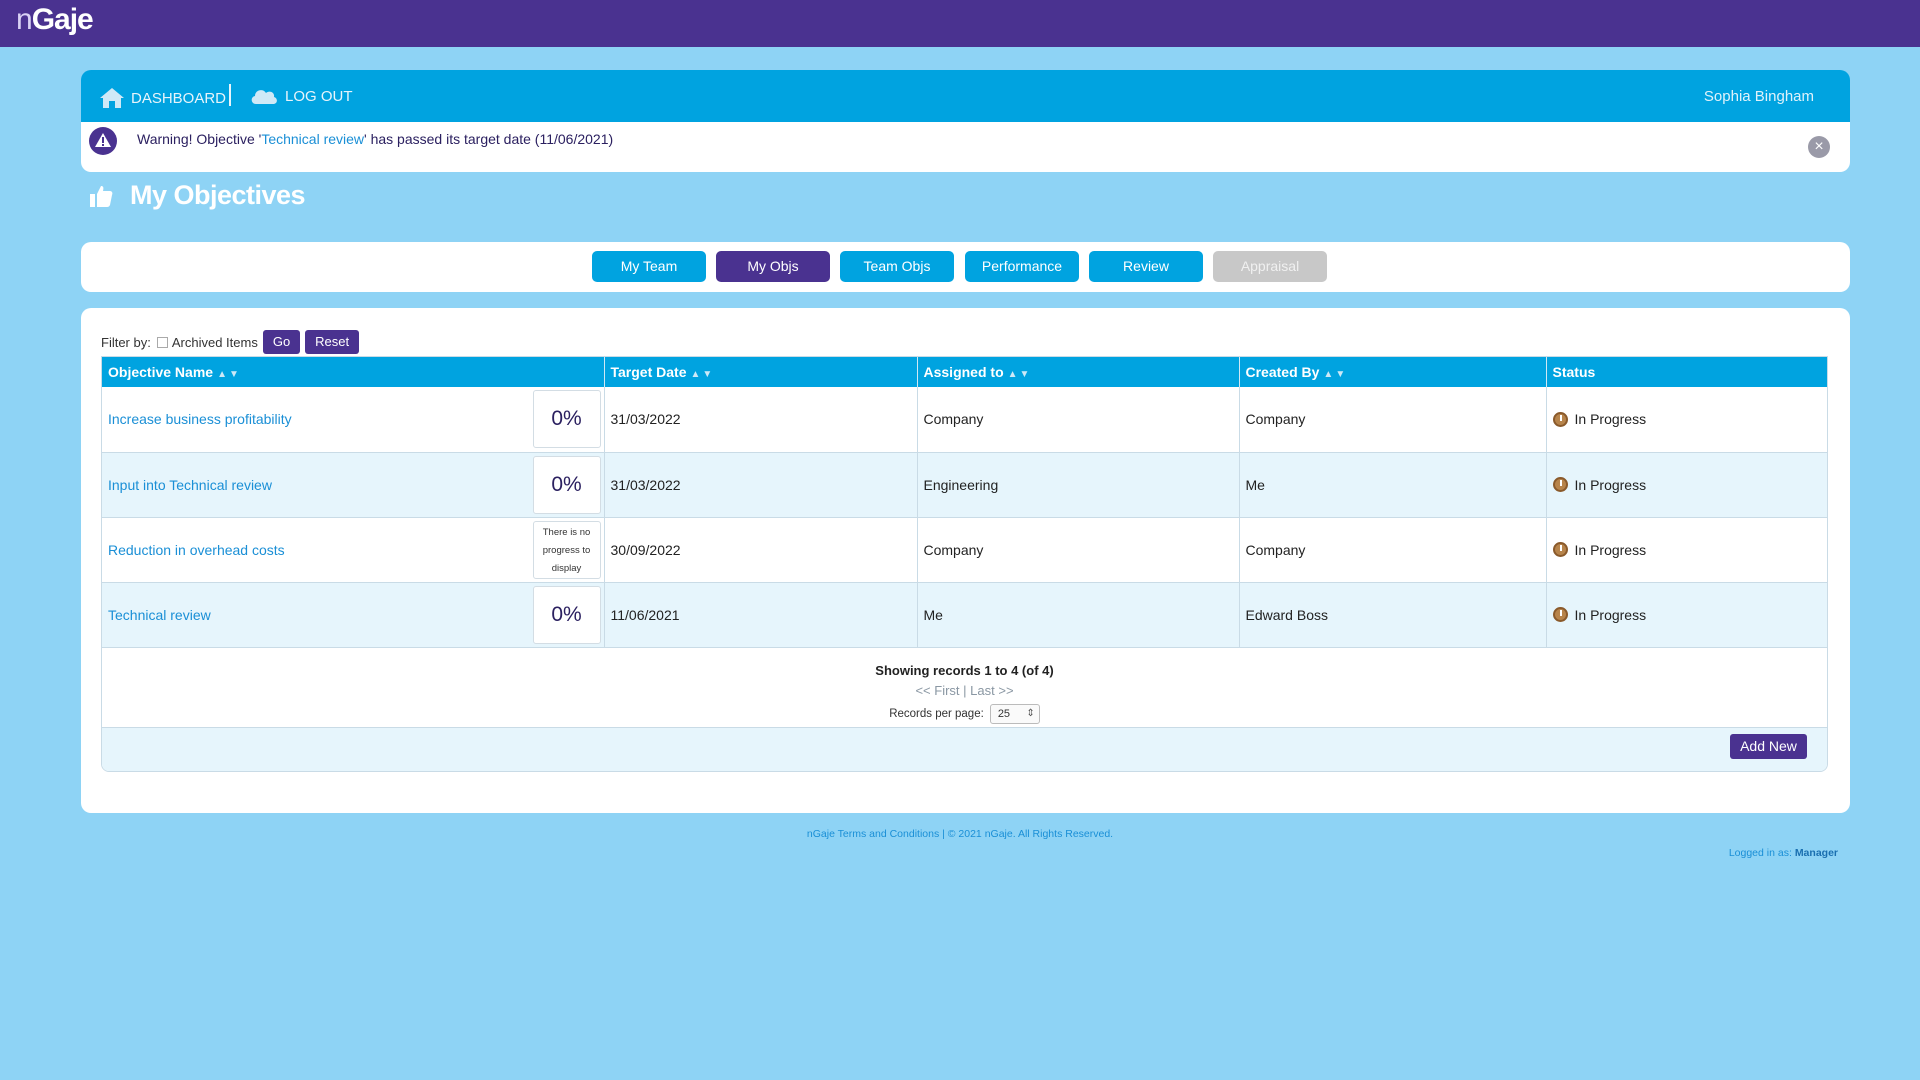 This screenshot has width=1920, height=1080. I want to click on records-per-page: Records per page: 25, so click(964, 714).